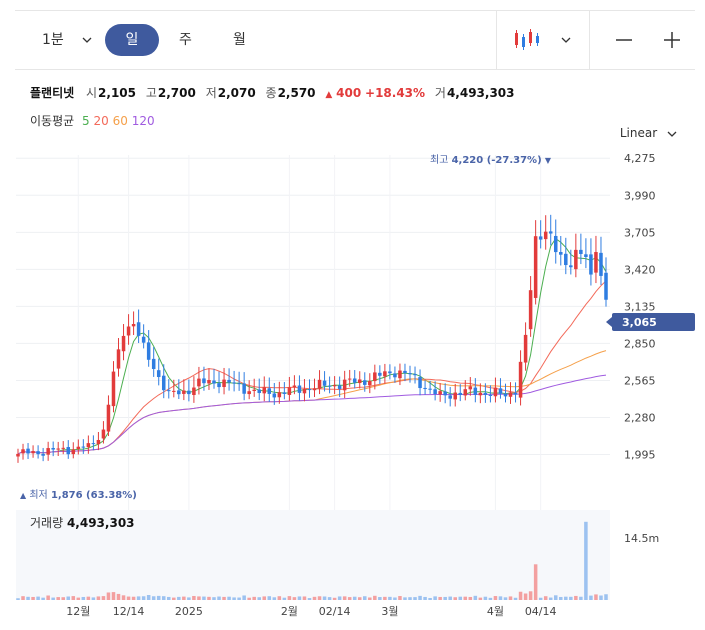  I want to click on minute-selector: 1분, so click(67, 40).